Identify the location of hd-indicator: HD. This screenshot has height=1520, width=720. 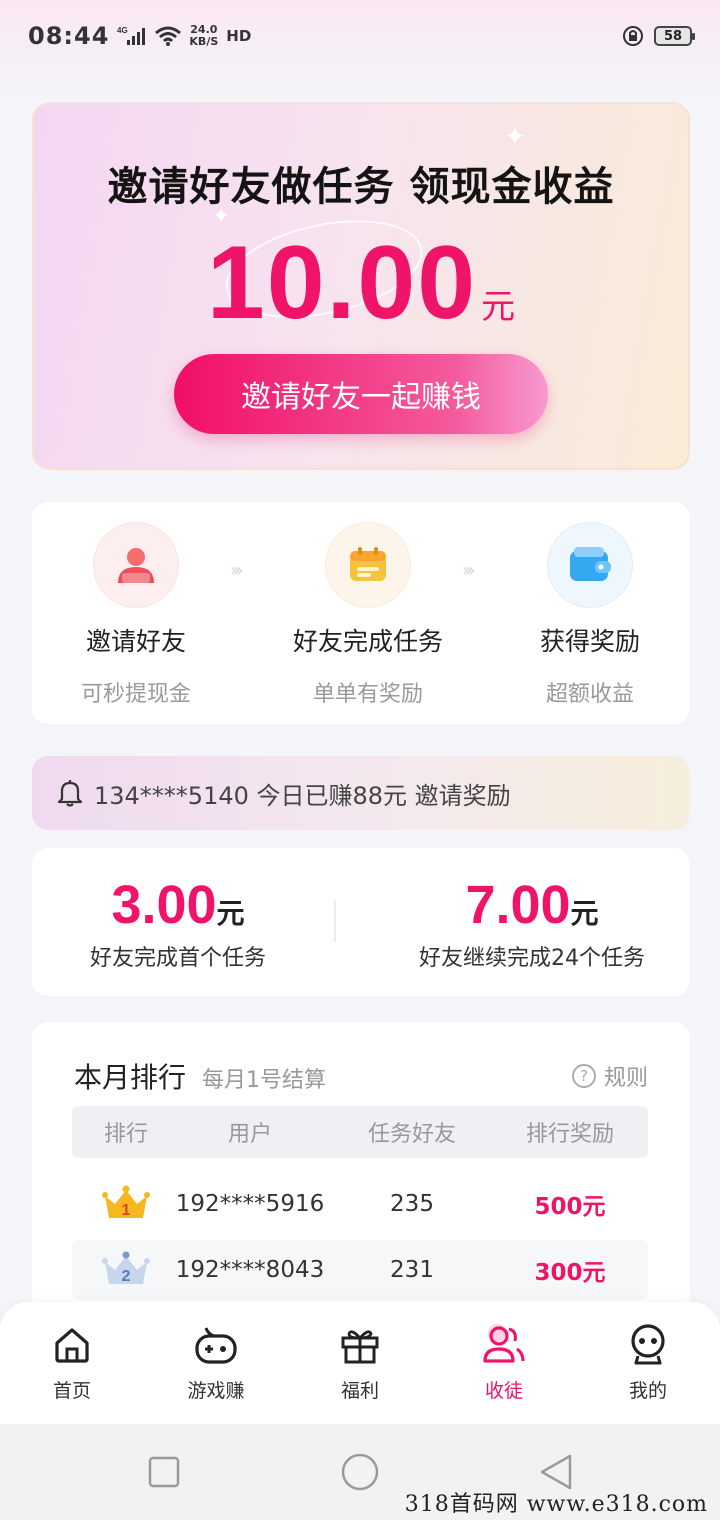
(239, 36).